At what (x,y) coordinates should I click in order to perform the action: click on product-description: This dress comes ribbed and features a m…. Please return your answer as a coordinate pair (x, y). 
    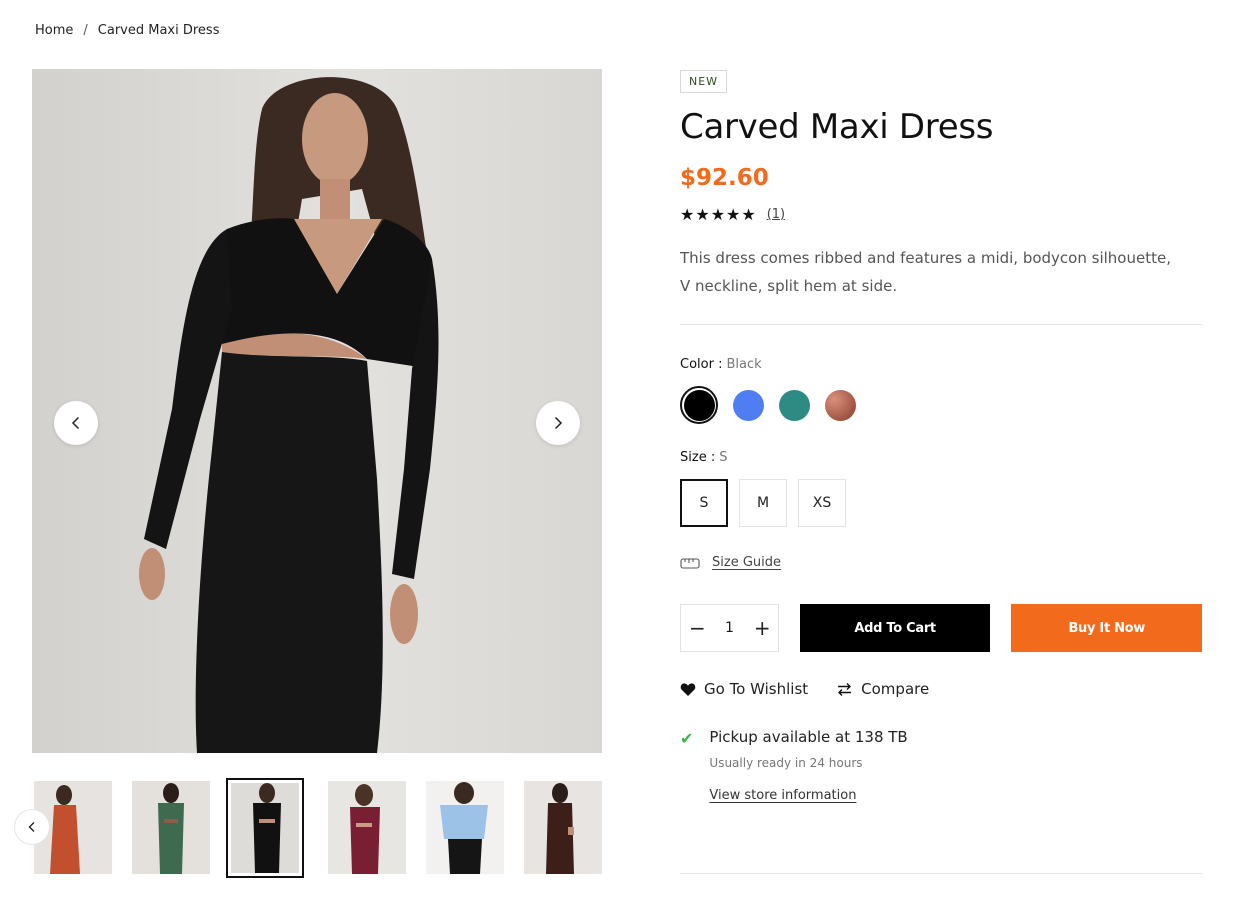
    Looking at the image, I should click on (925, 272).